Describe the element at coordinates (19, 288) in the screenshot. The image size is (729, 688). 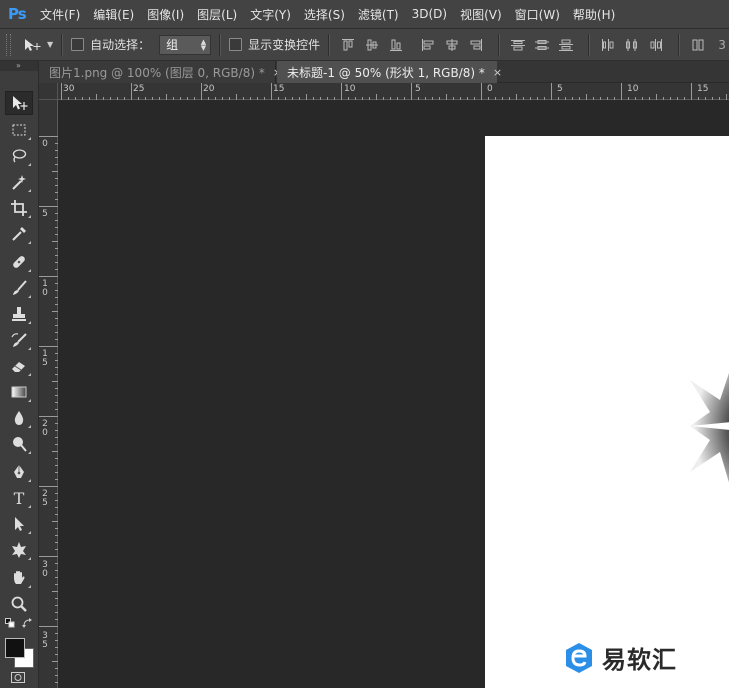
I see `brush-tool` at that location.